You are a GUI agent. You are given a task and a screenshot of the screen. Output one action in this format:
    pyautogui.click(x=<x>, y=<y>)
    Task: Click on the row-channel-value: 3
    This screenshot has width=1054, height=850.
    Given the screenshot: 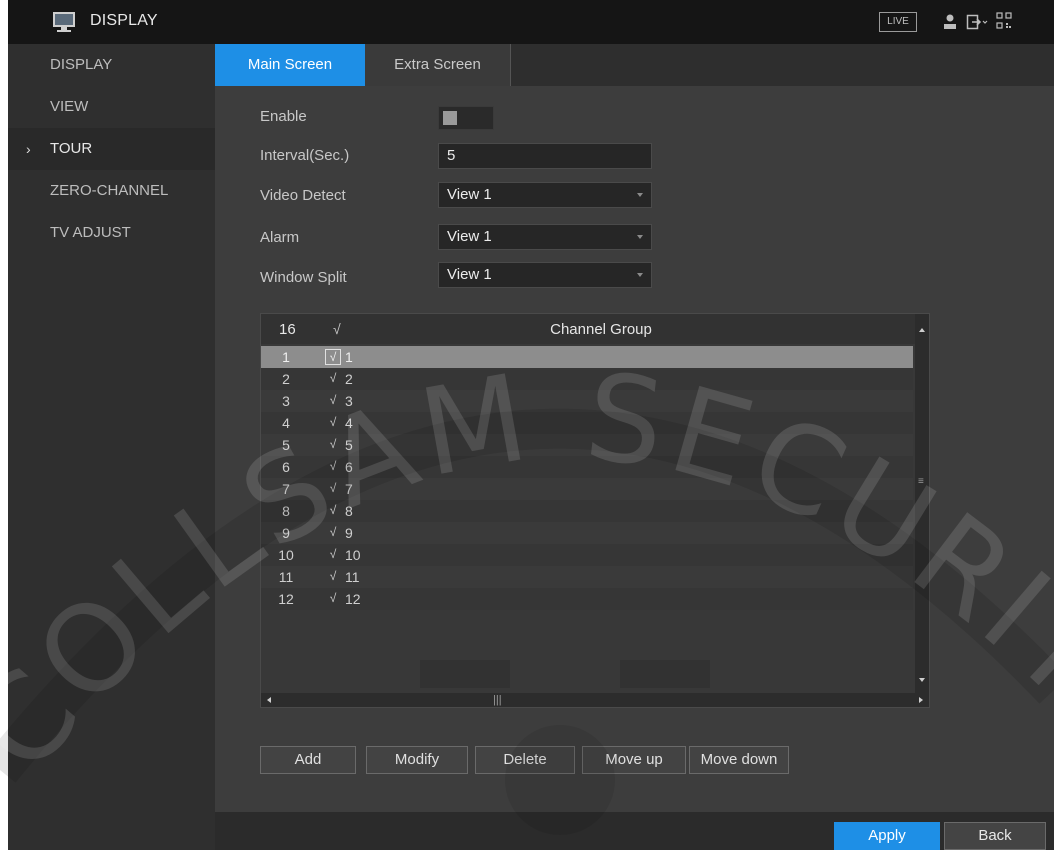 What is the action you would take?
    pyautogui.click(x=349, y=401)
    